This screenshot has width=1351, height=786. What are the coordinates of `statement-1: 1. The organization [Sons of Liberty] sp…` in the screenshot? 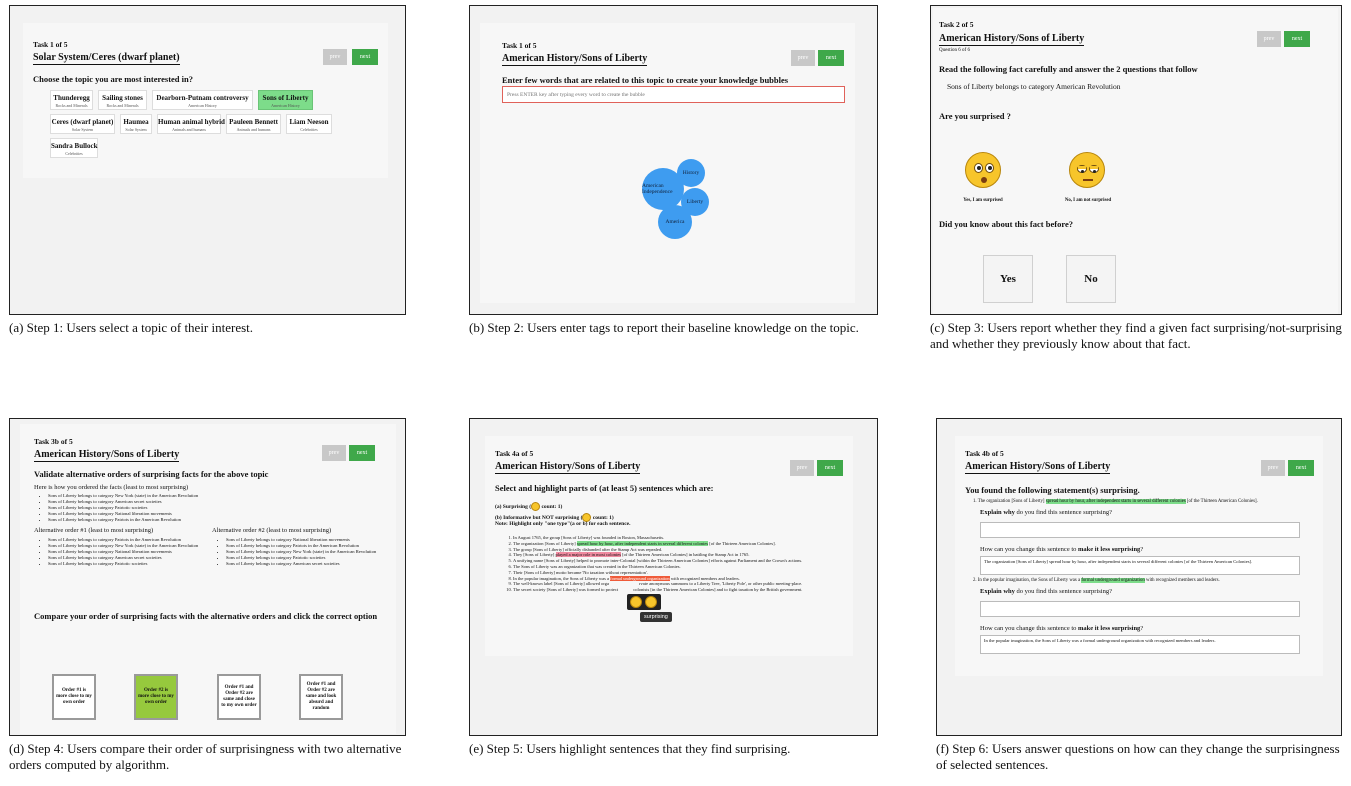 It's located at (1115, 501).